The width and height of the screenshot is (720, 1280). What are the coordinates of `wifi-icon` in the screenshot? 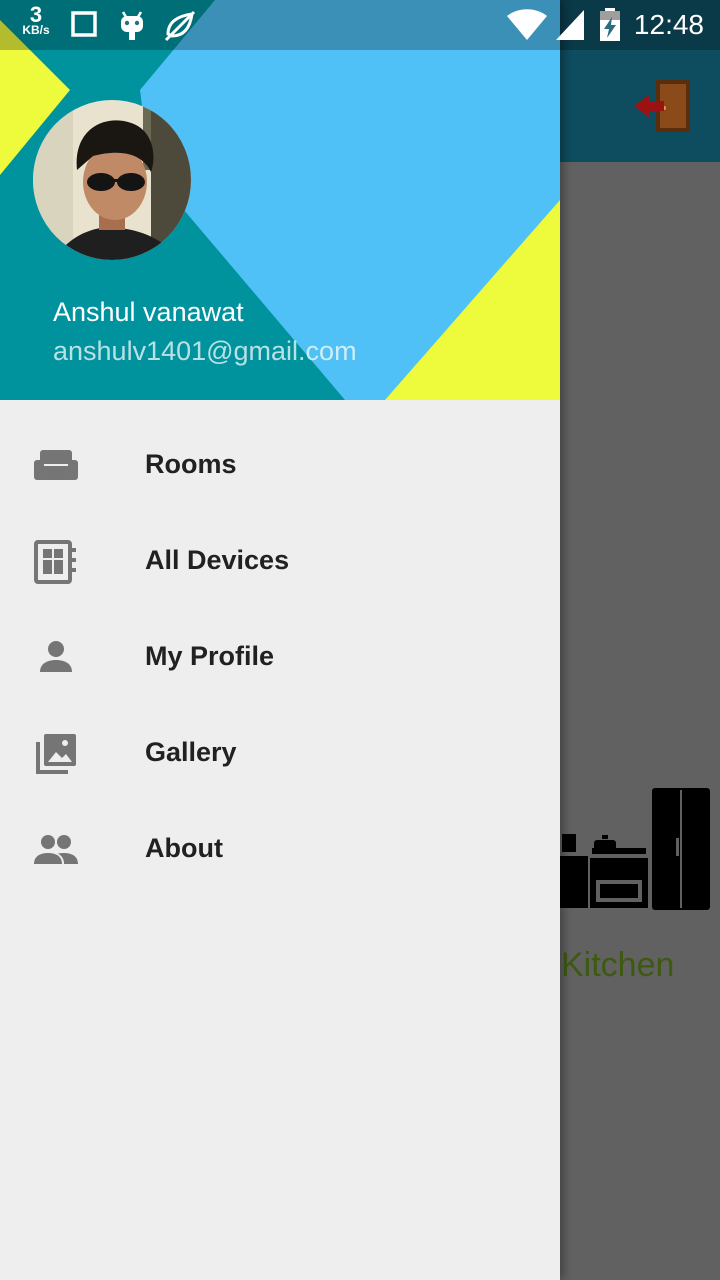 It's located at (527, 24).